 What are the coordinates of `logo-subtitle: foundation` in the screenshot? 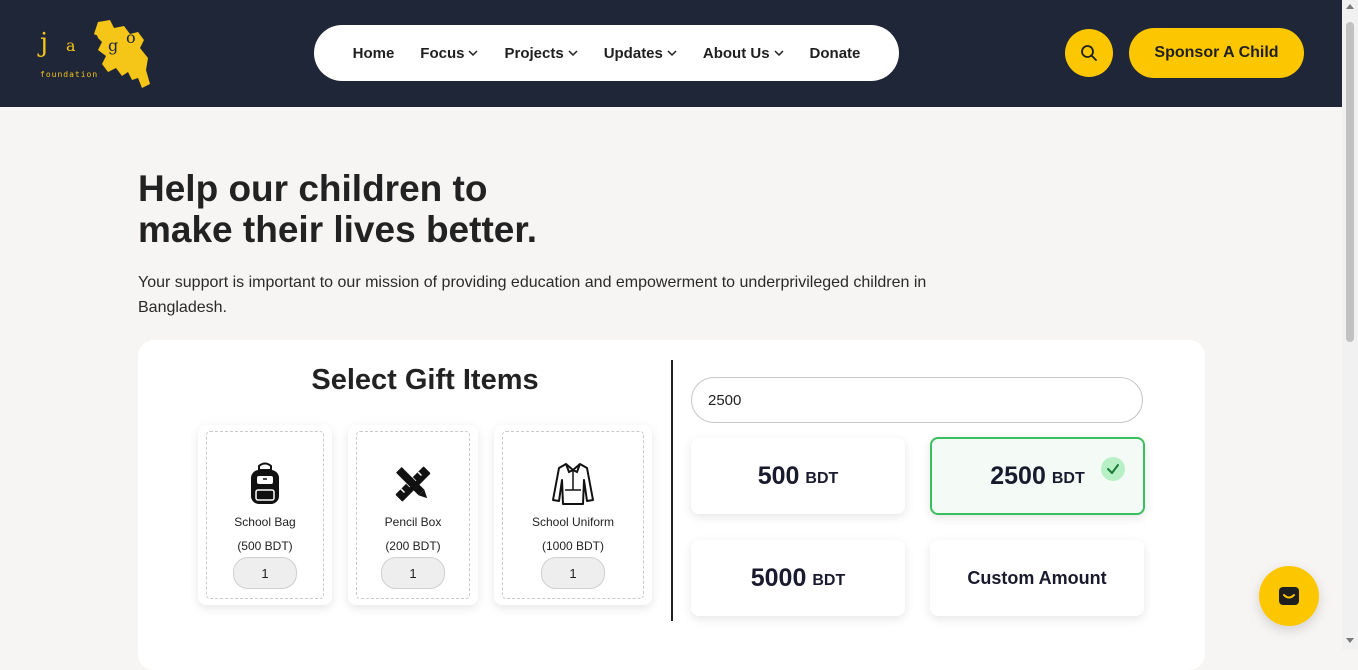 It's located at (69, 74).